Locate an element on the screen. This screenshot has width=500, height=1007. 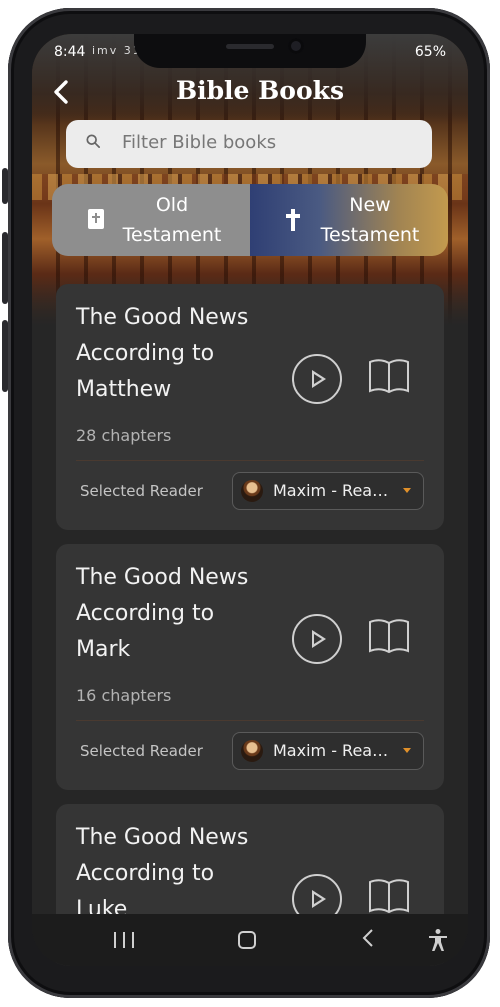
accessibility-icon is located at coordinates (438, 942).